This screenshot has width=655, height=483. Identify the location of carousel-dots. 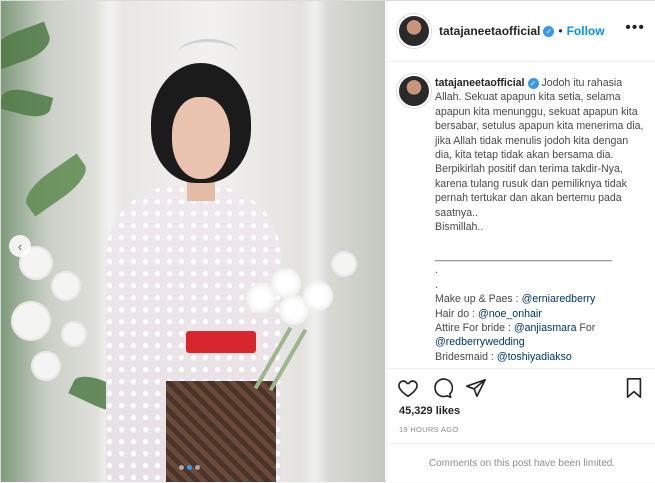
(189, 467).